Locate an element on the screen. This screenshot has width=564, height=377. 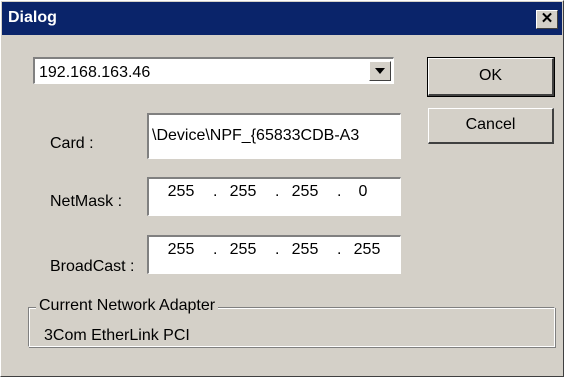
broadcast-octet-2: 255 is located at coordinates (243, 250).